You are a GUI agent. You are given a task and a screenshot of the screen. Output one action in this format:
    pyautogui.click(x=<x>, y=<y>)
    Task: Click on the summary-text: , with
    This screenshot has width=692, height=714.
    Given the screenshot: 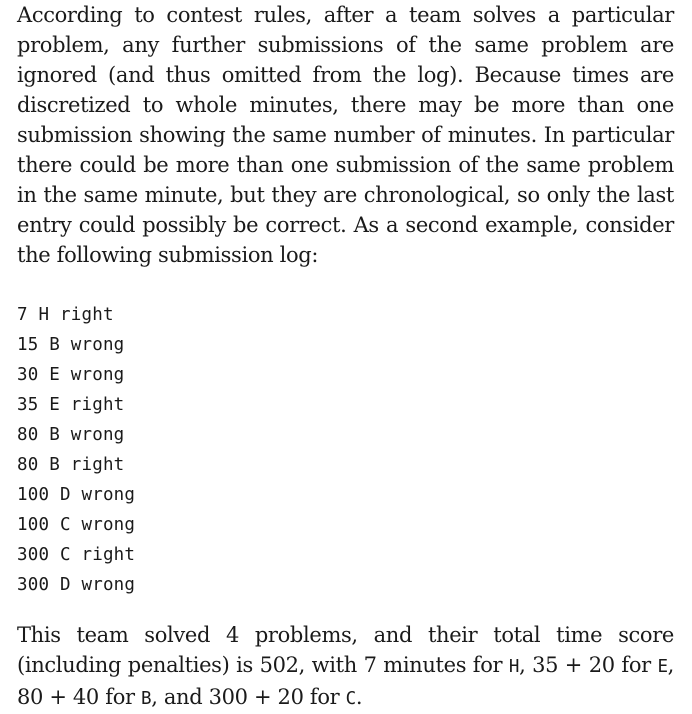 What is the action you would take?
    pyautogui.click(x=331, y=665)
    